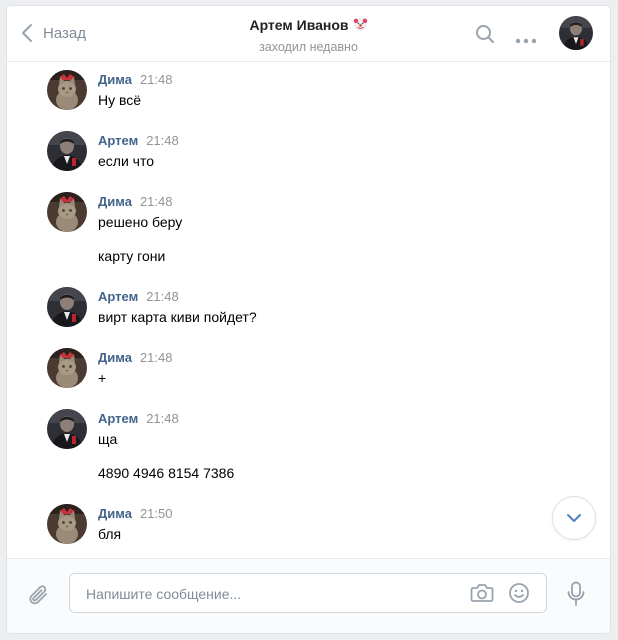  Describe the element at coordinates (166, 473) in the screenshot. I see `message-text: 4890 4946 8154 7386` at that location.